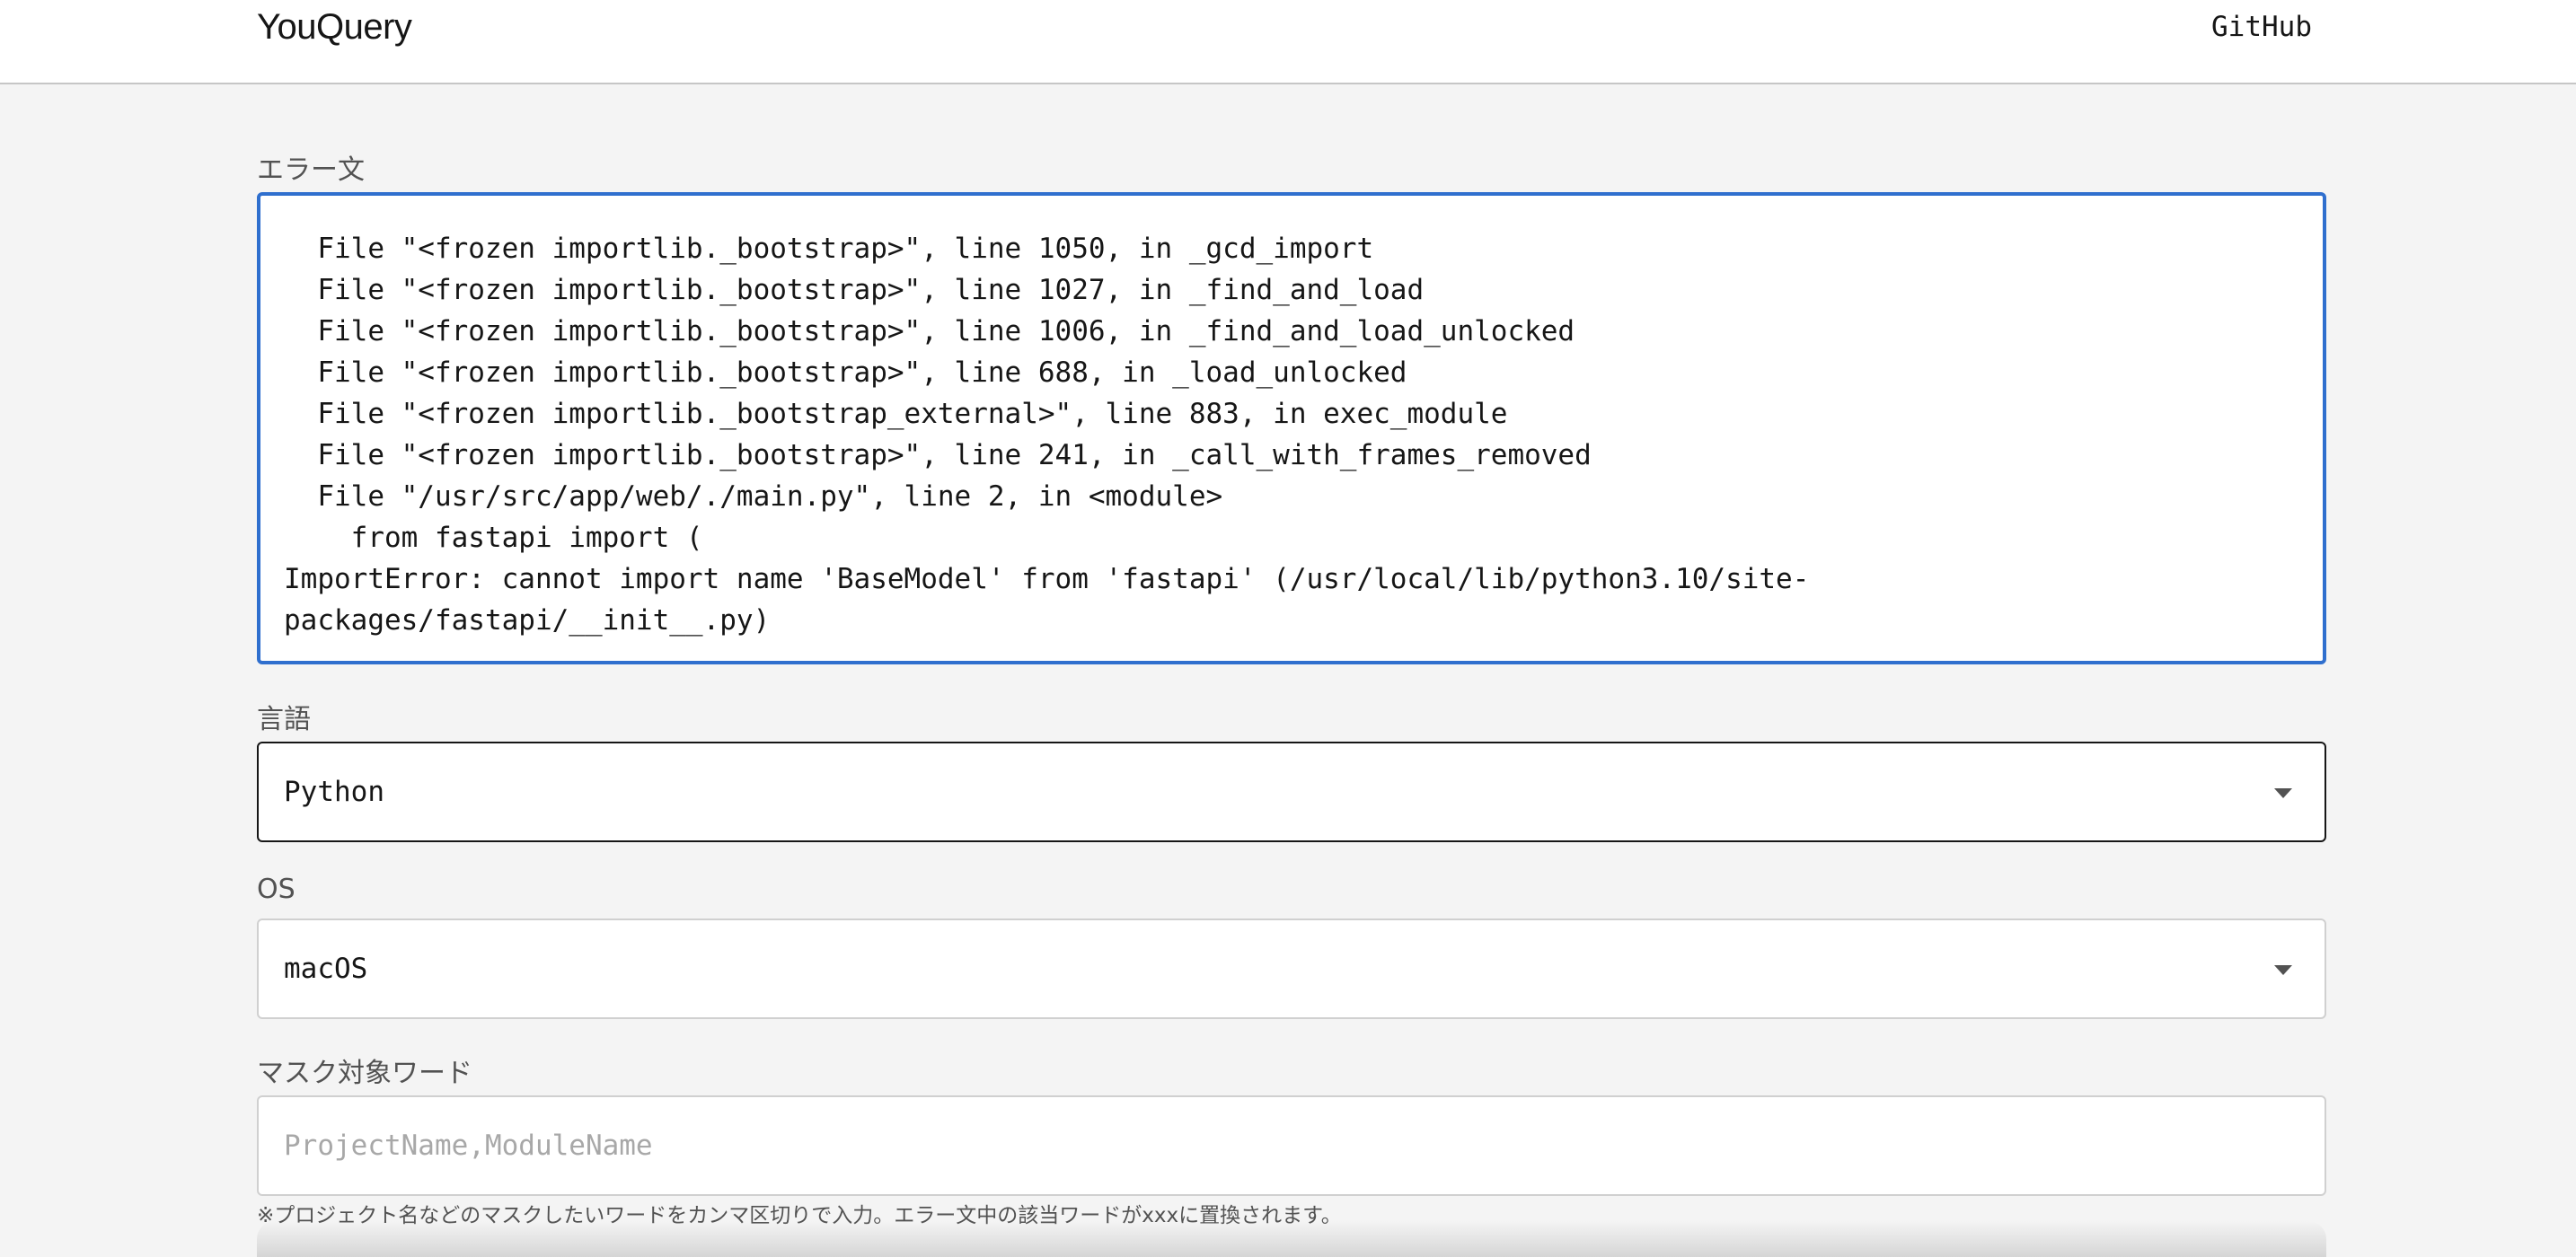 This screenshot has width=2576, height=1257. I want to click on os-select: macOS, so click(1291, 969).